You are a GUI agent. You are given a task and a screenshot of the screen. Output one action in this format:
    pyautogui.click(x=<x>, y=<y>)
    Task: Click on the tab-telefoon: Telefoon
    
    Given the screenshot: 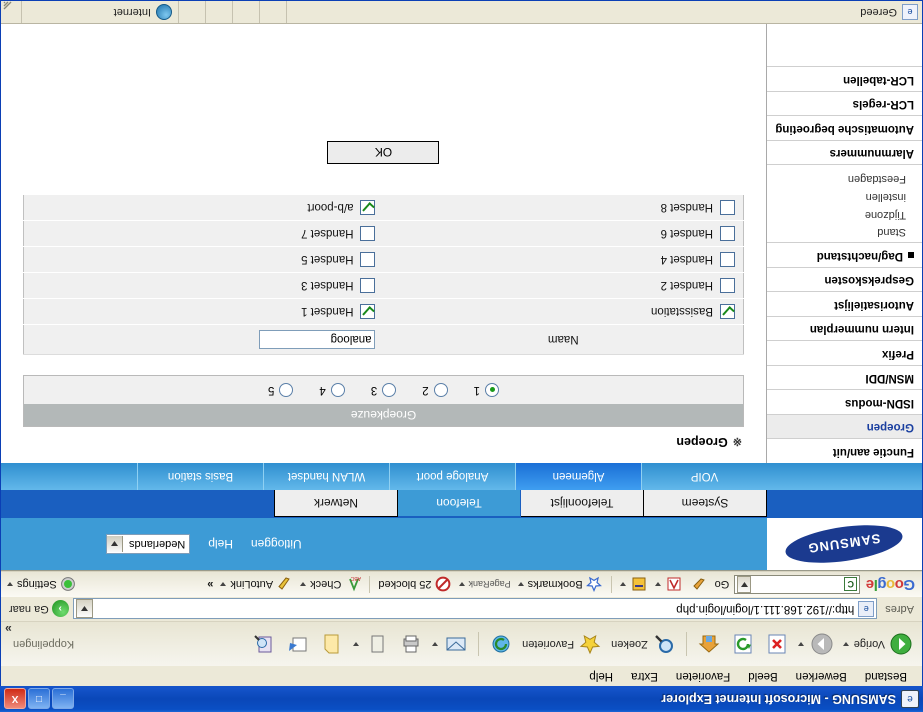 What is the action you would take?
    pyautogui.click(x=459, y=503)
    